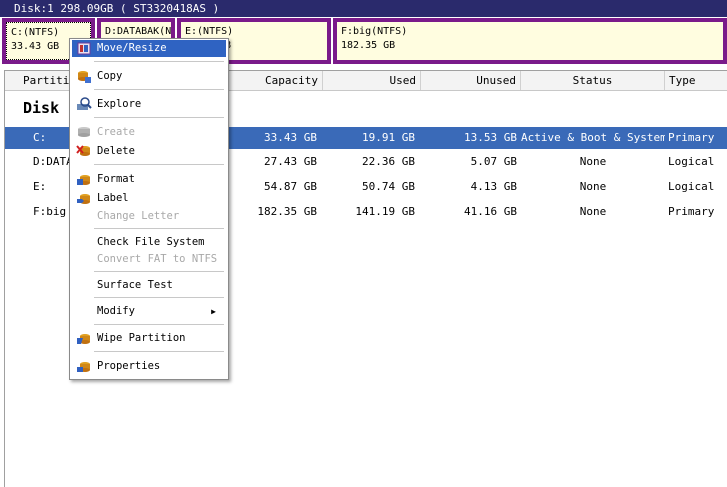  What do you see at coordinates (149, 311) in the screenshot?
I see `menu-item-modify: Modify ▶` at bounding box center [149, 311].